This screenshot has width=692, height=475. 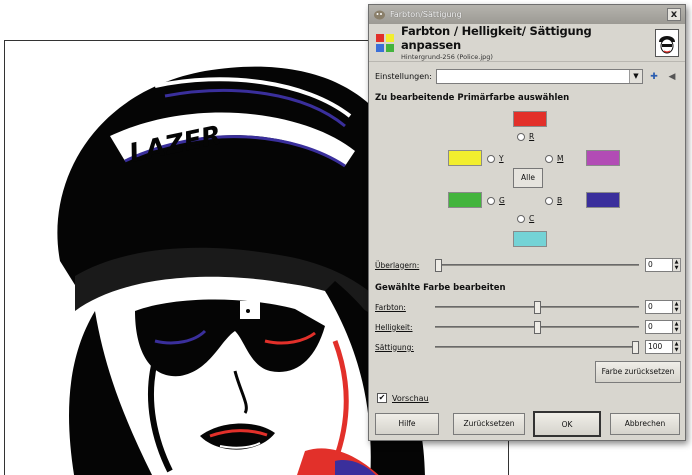 What do you see at coordinates (472, 98) in the screenshot?
I see `primary-color-heading: Zu bearbeitende Primärfarbe auswählen` at bounding box center [472, 98].